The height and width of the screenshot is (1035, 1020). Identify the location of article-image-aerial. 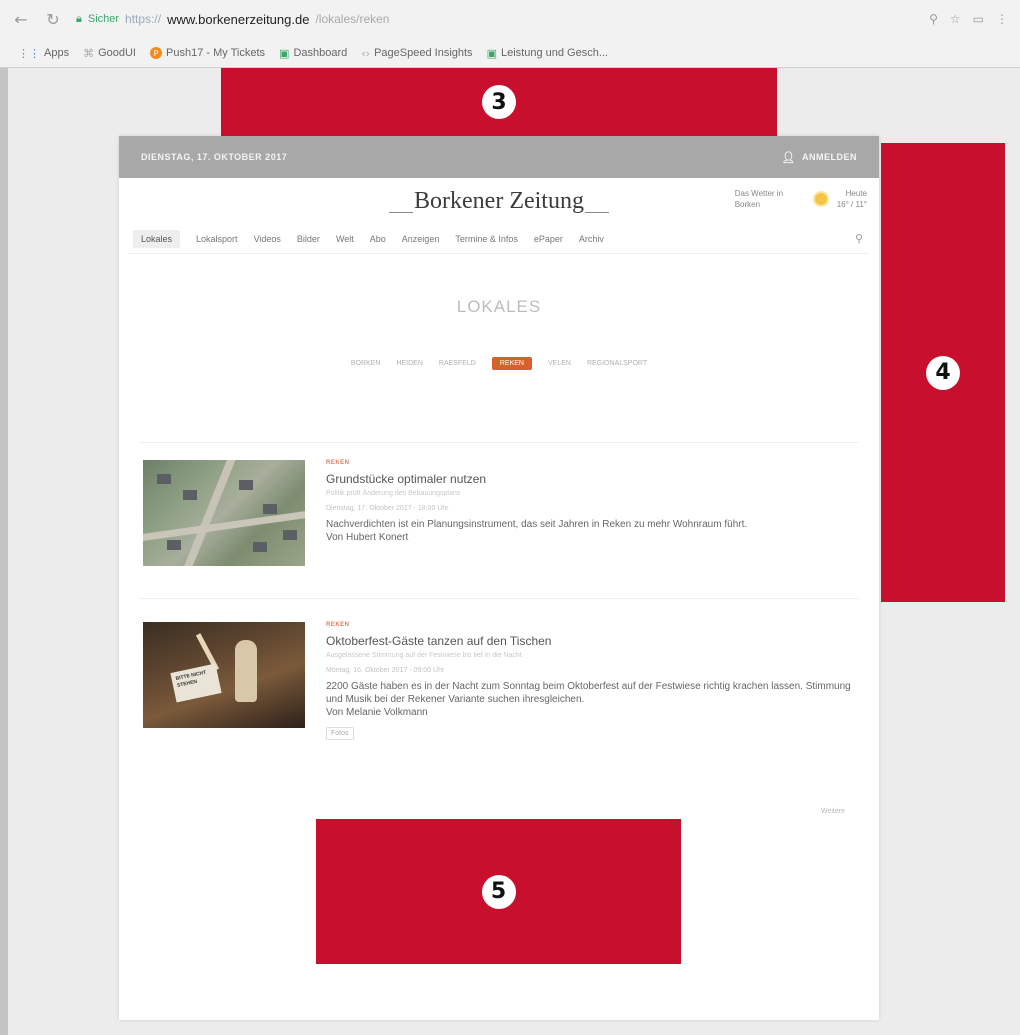
(224, 513).